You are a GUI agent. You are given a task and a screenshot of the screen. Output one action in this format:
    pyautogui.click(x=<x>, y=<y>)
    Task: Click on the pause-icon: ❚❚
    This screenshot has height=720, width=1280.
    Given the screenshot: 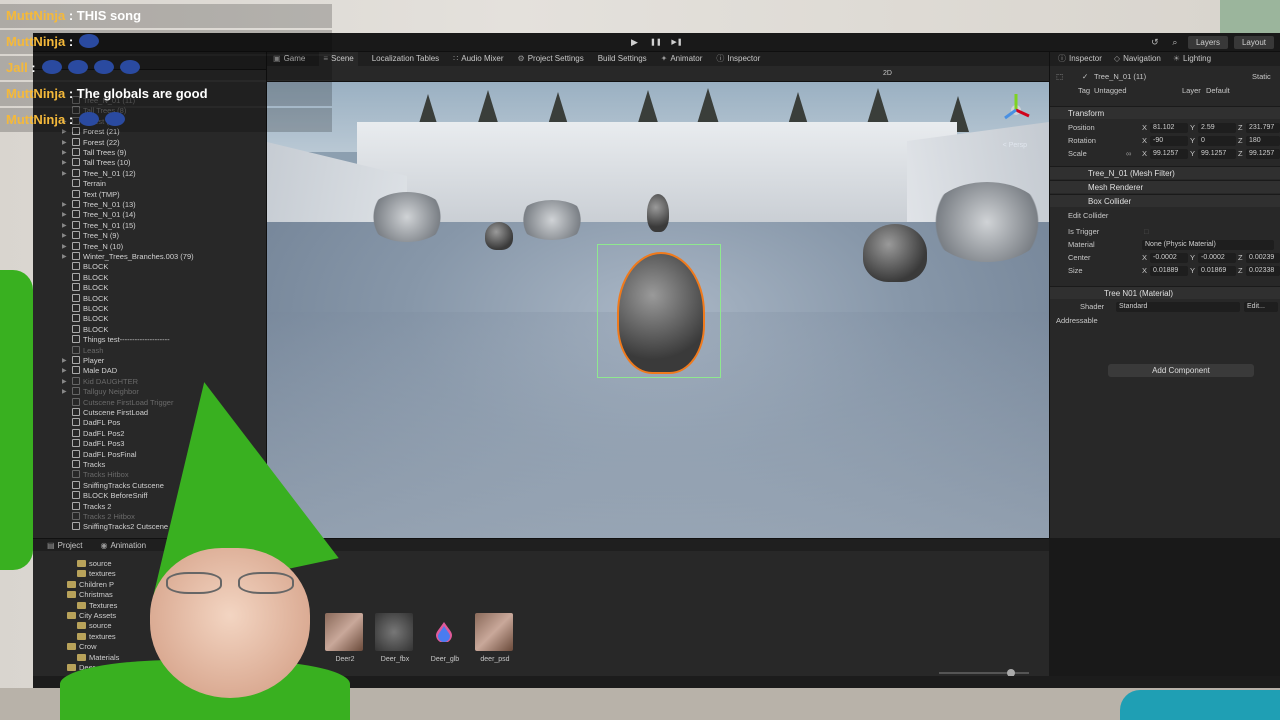 What is the action you would take?
    pyautogui.click(x=656, y=42)
    